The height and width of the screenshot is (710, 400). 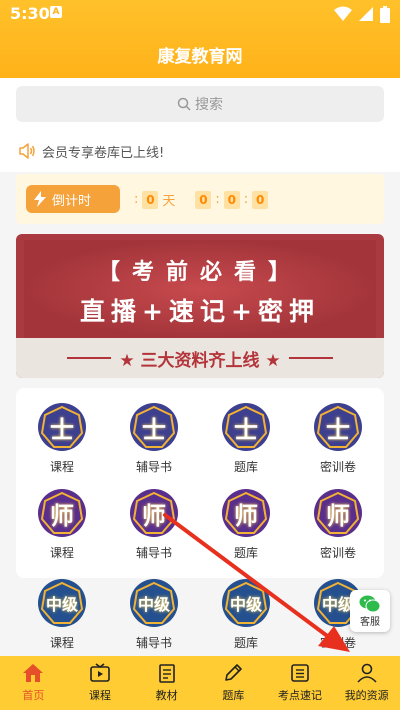 What do you see at coordinates (184, 104) in the screenshot?
I see `search-icon` at bounding box center [184, 104].